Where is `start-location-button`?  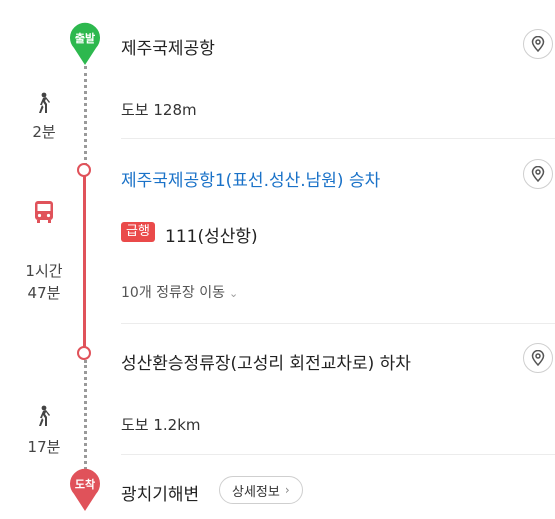
start-location-button is located at coordinates (538, 44).